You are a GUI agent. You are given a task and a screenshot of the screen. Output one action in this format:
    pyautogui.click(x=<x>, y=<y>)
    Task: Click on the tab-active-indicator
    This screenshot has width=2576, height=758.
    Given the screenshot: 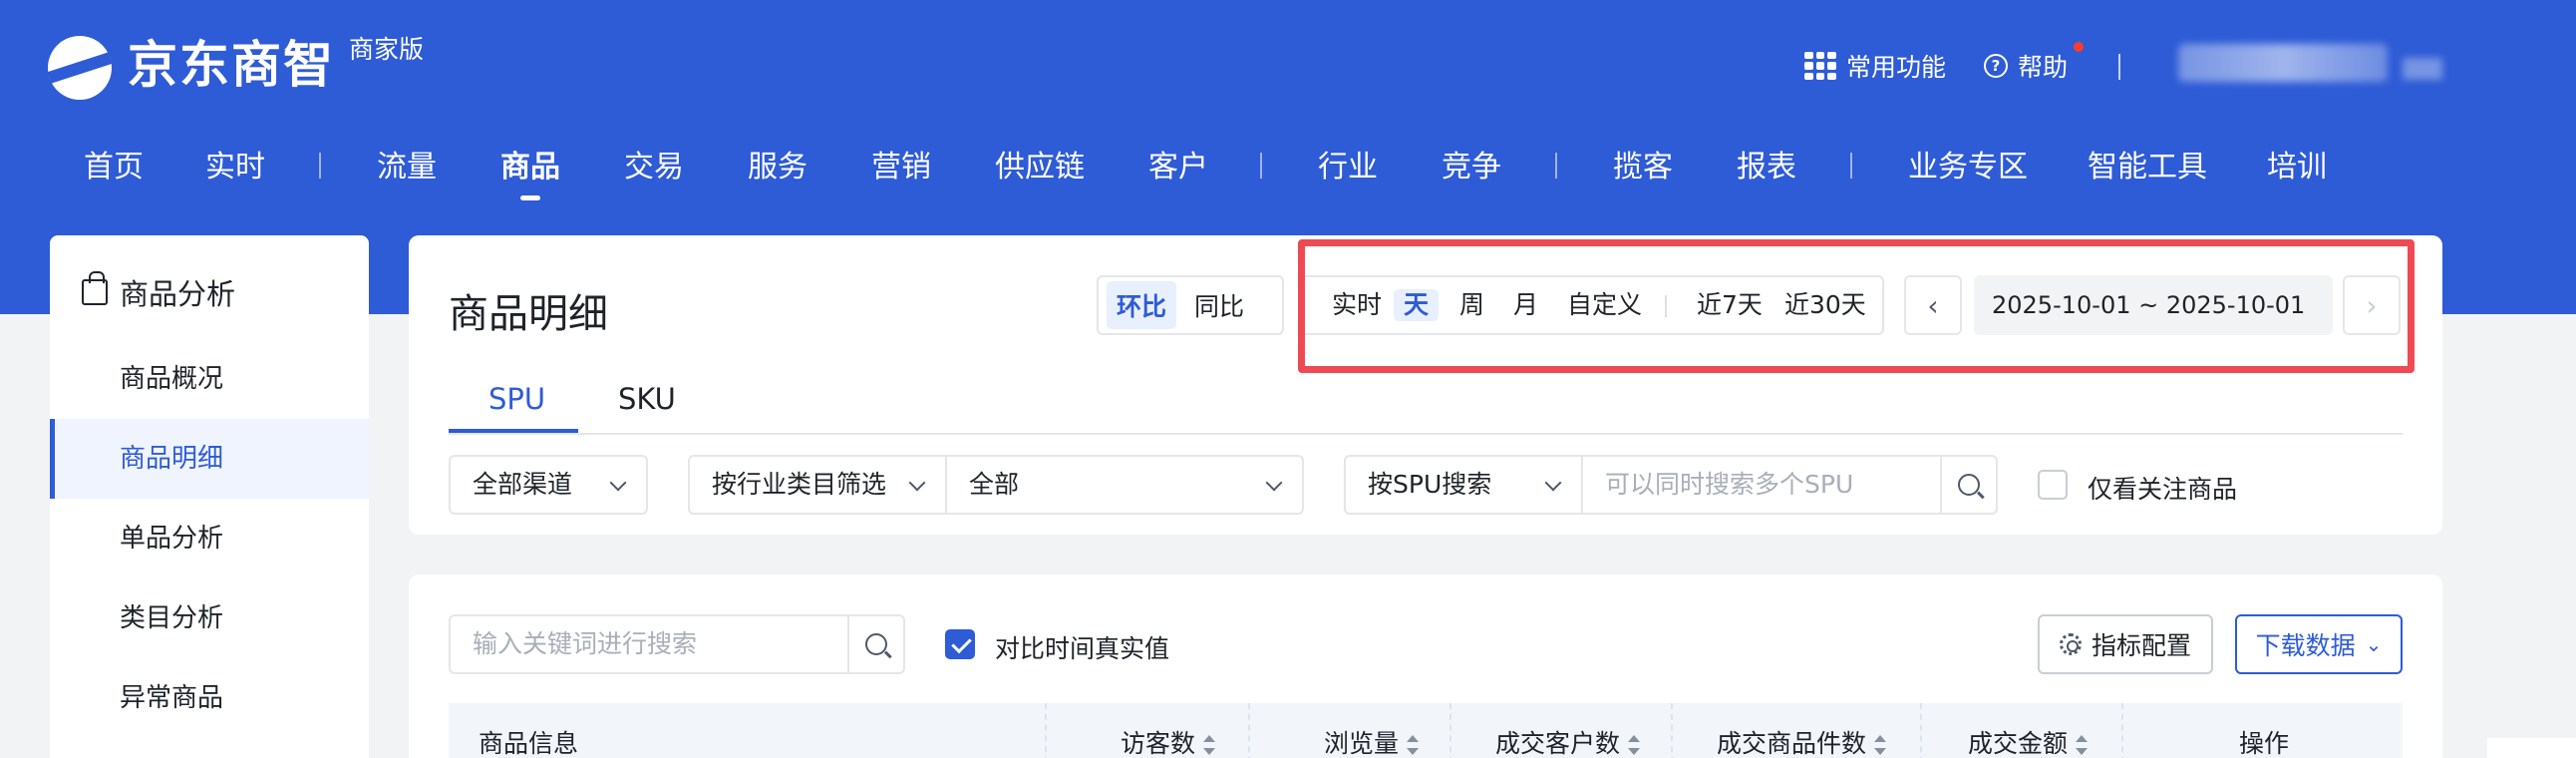 What is the action you would take?
    pyautogui.click(x=513, y=431)
    